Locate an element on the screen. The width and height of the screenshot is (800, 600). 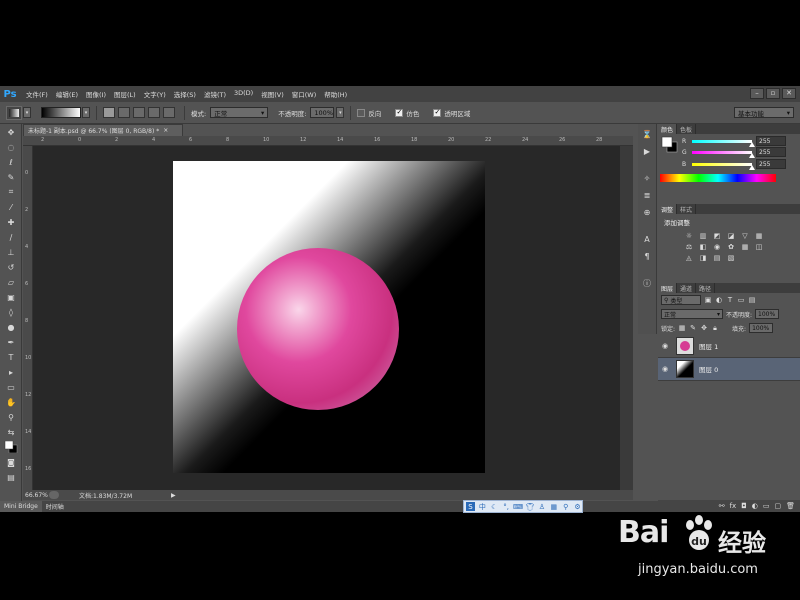
opacity-input: 100% is located at coordinates (322, 112).